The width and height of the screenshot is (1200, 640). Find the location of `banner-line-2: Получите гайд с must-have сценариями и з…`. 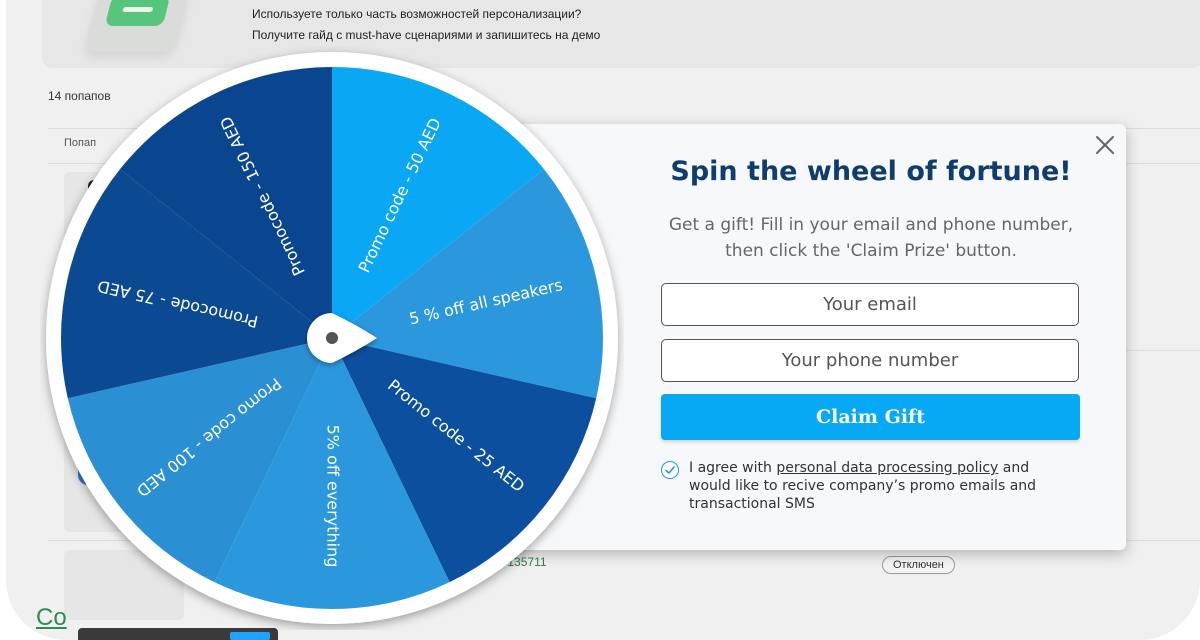

banner-line-2: Получите гайд с must-have сценариями и з… is located at coordinates (426, 35).